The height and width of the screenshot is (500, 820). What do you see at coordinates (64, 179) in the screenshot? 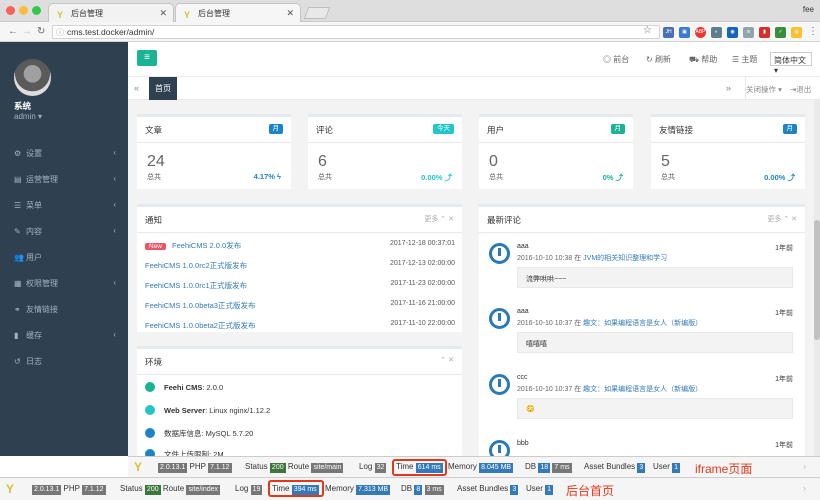
I see `sidebar-item-operations: ▤运营管理‹` at bounding box center [64, 179].